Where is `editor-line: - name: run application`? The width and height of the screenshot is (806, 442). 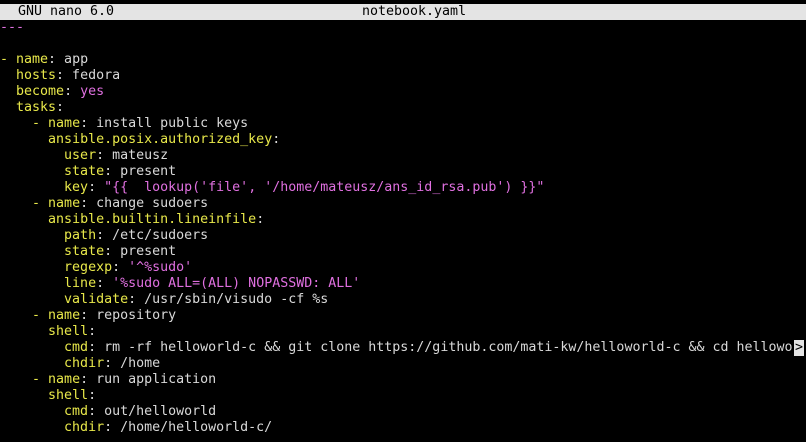
editor-line: - name: run application is located at coordinates (403, 380).